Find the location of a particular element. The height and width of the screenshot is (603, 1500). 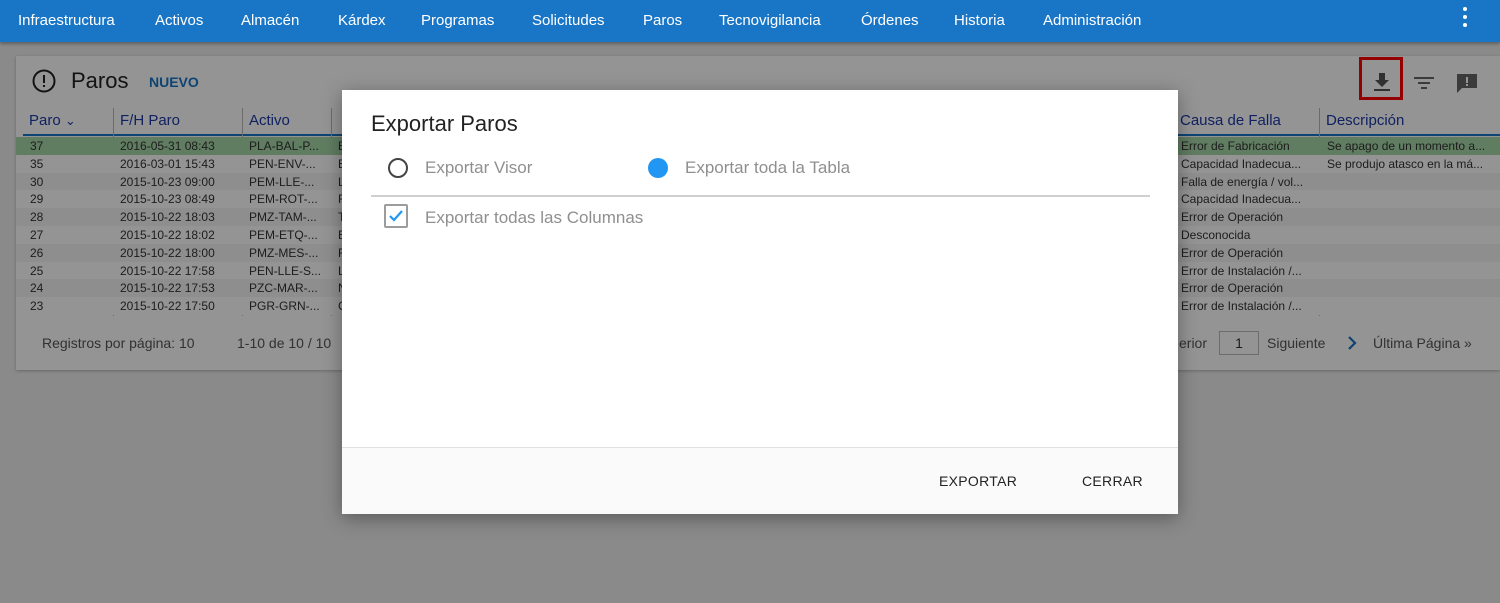

nav-administracion: Administración is located at coordinates (1092, 20).